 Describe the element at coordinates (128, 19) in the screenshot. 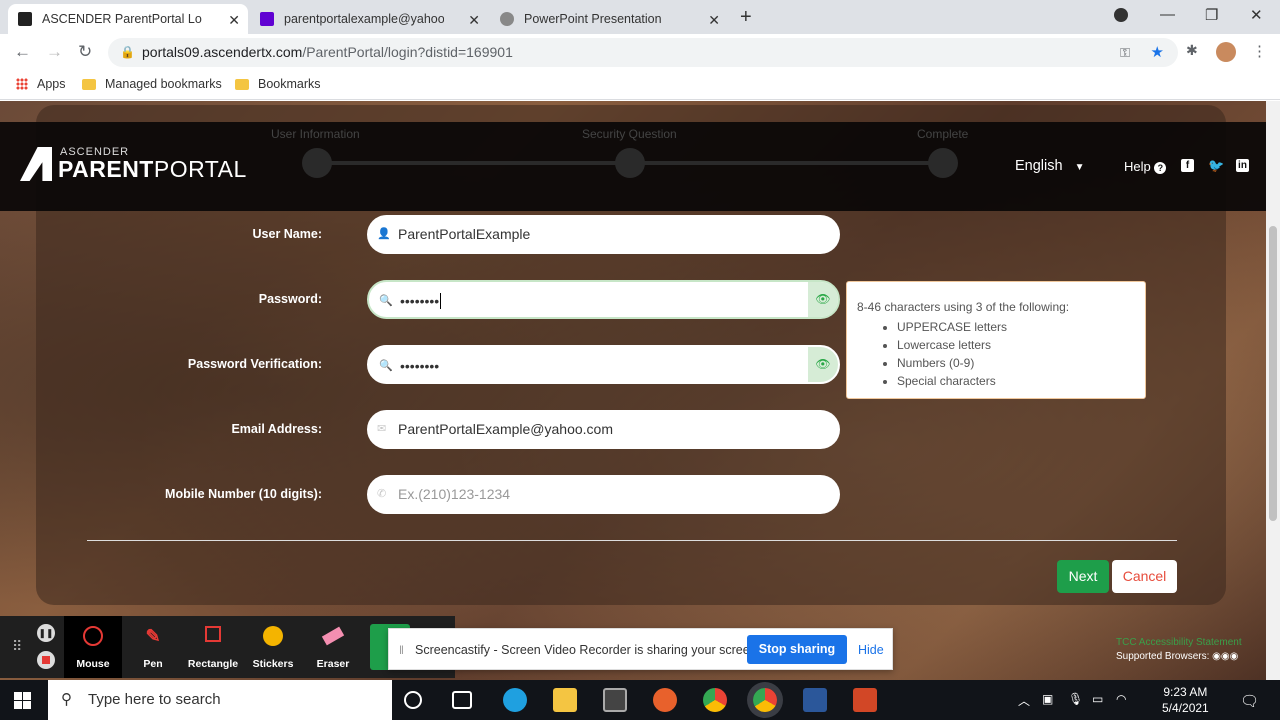

I see `tab-ascender: ASCENDER ParentPortal Login ✕` at that location.